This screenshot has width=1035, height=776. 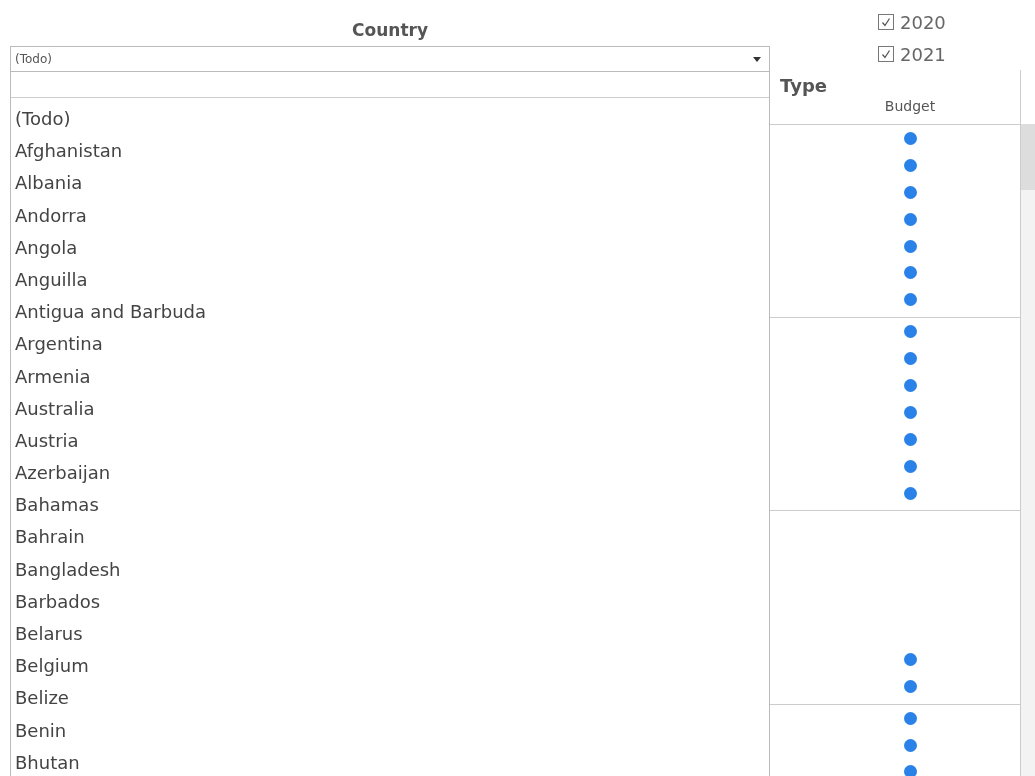 I want to click on caret-icon, so click(x=757, y=59).